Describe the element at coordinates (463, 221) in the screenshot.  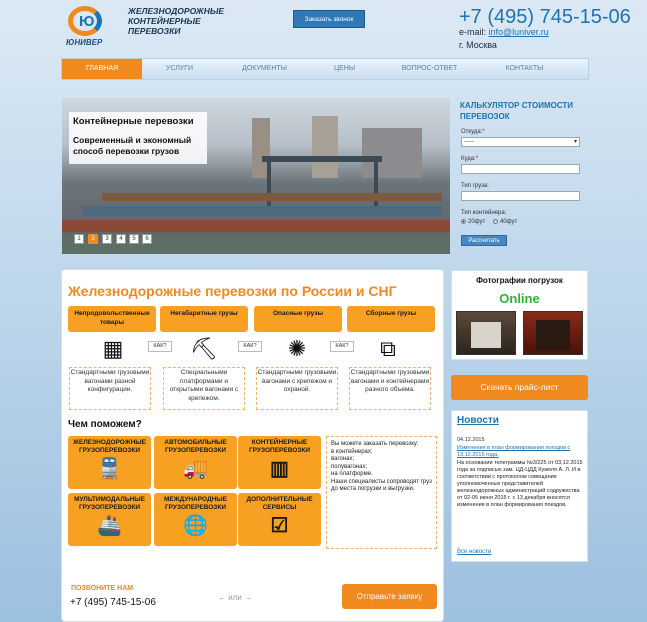
I see `radio-checked-icon` at that location.